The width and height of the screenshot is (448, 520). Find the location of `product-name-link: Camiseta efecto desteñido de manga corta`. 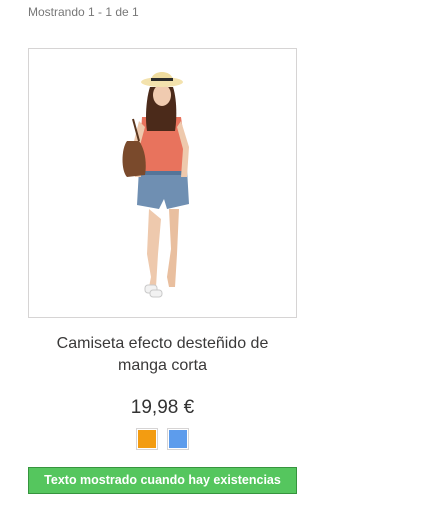

product-name-link: Camiseta efecto desteñido de manga corta is located at coordinates (162, 355).